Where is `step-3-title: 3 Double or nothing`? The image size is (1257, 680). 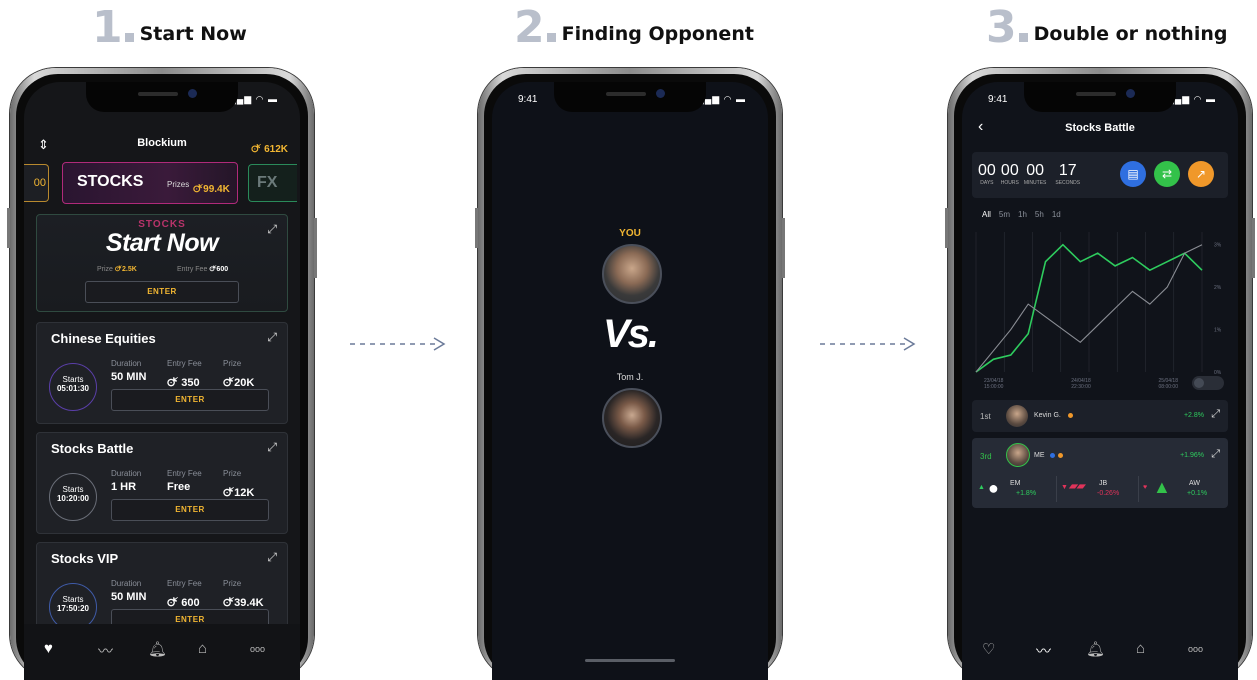 step-3-title: 3 Double or nothing is located at coordinates (1107, 28).